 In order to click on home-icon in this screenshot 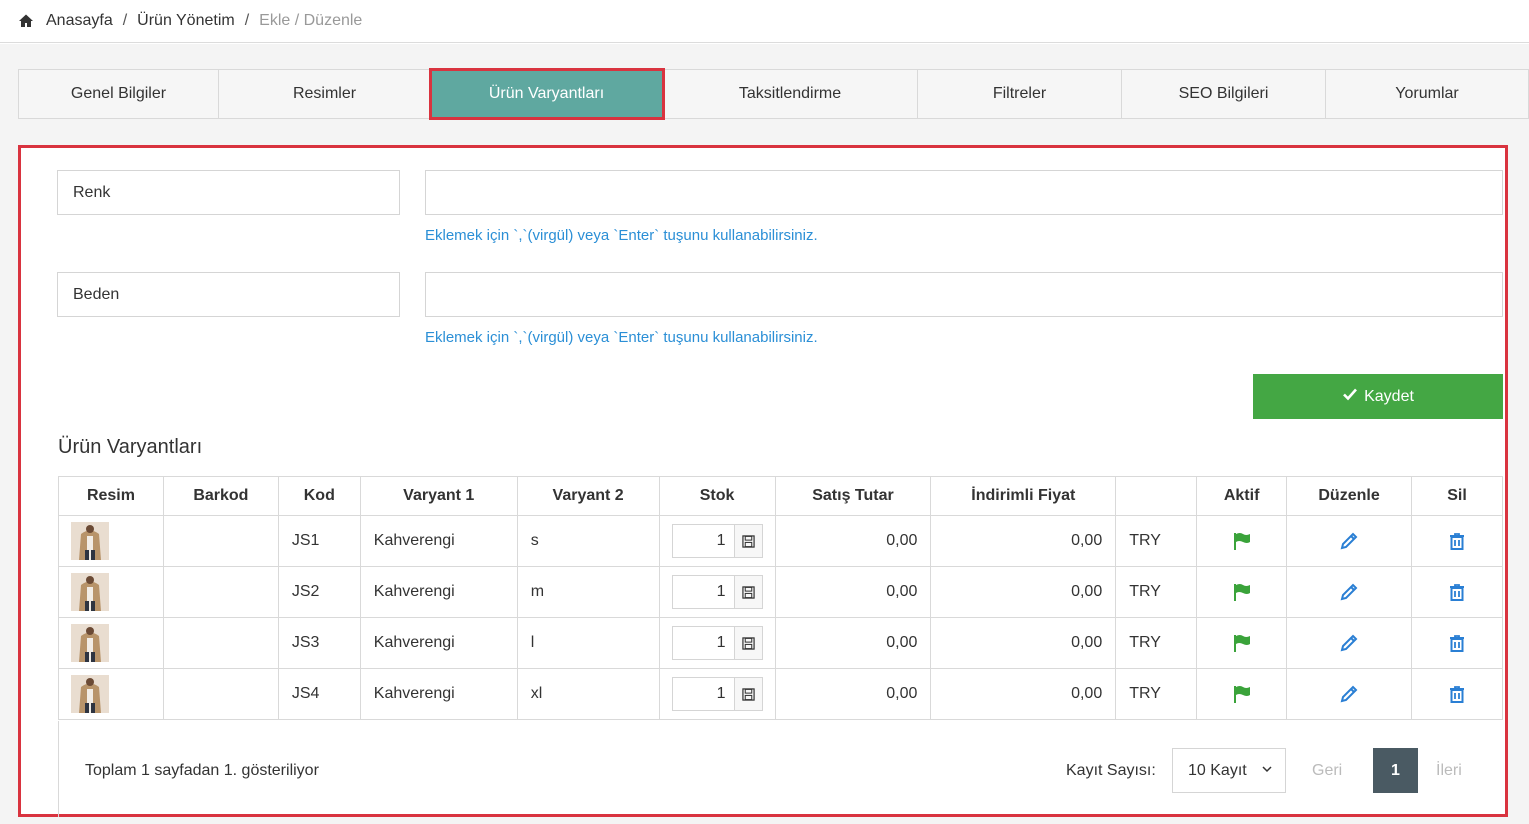, I will do `click(26, 21)`.